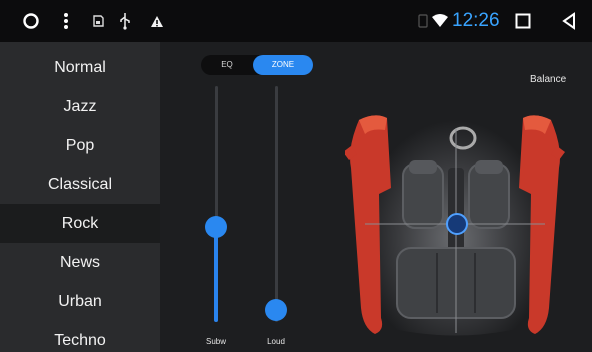 The width and height of the screenshot is (592, 352). I want to click on balance-label: Balance, so click(548, 79).